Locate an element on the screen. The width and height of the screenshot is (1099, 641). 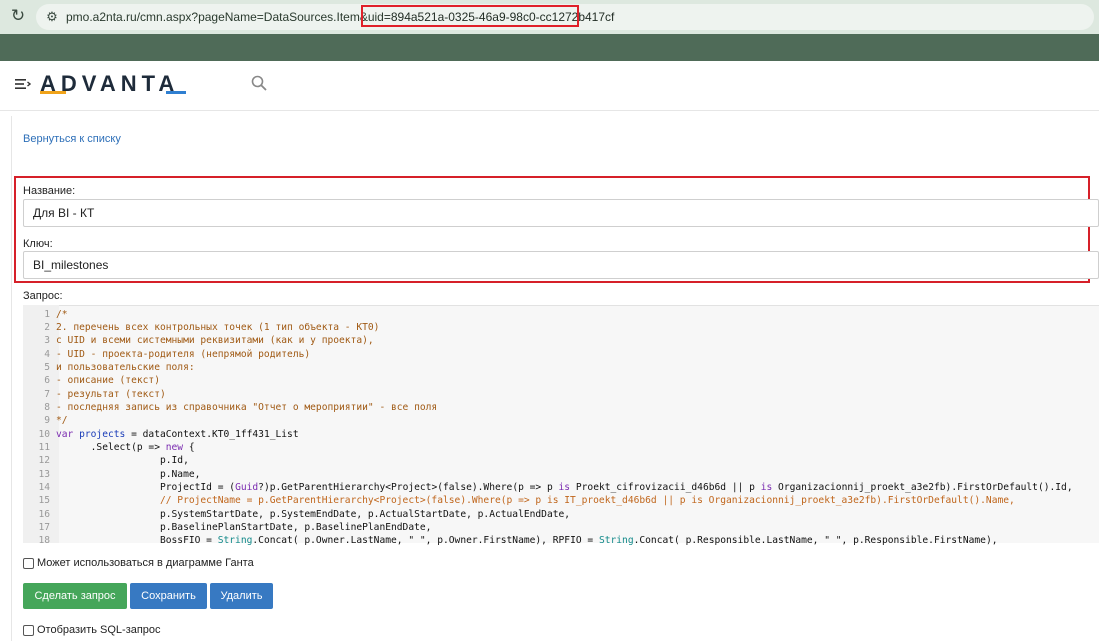
line-number: 5 is located at coordinates (47, 367).